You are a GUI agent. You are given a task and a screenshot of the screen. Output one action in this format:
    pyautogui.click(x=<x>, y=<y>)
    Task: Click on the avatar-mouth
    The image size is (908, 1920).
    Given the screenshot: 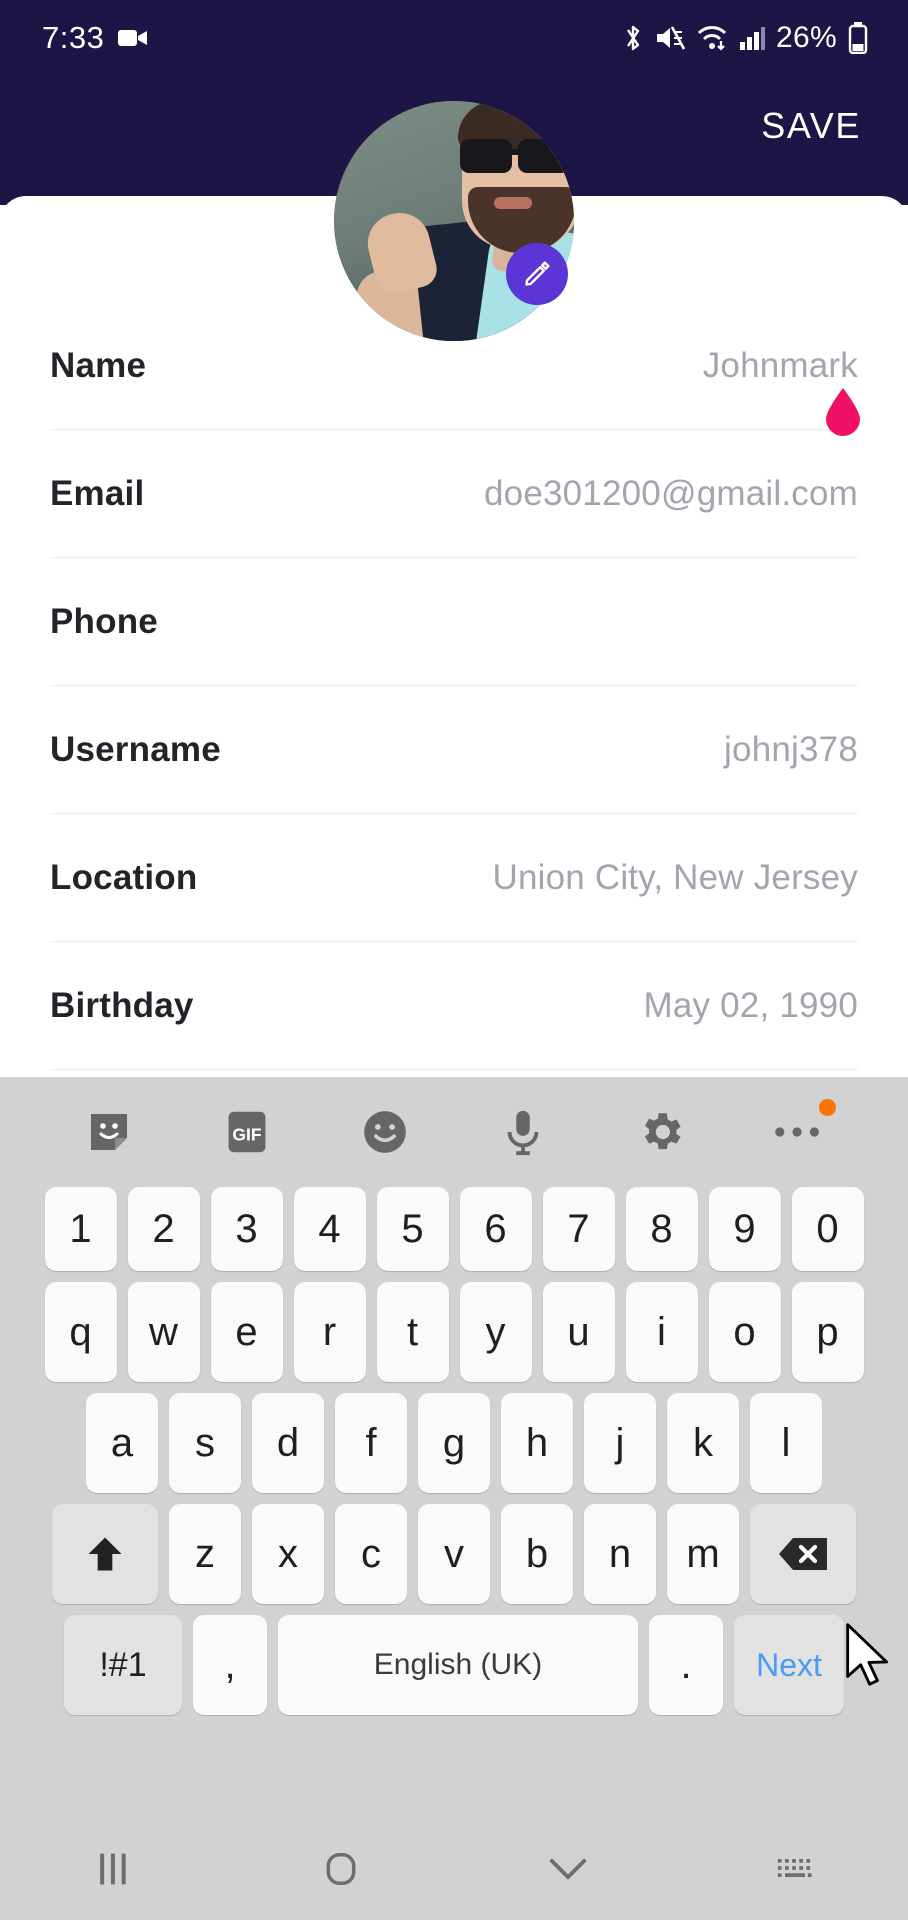 What is the action you would take?
    pyautogui.click(x=513, y=203)
    